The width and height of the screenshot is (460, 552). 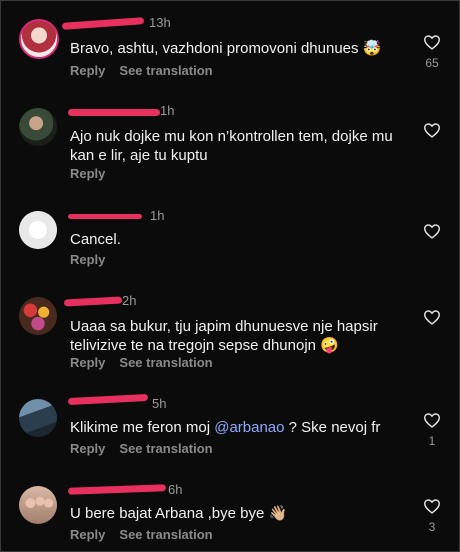 I want to click on mention-link: @arbanao, so click(x=249, y=427).